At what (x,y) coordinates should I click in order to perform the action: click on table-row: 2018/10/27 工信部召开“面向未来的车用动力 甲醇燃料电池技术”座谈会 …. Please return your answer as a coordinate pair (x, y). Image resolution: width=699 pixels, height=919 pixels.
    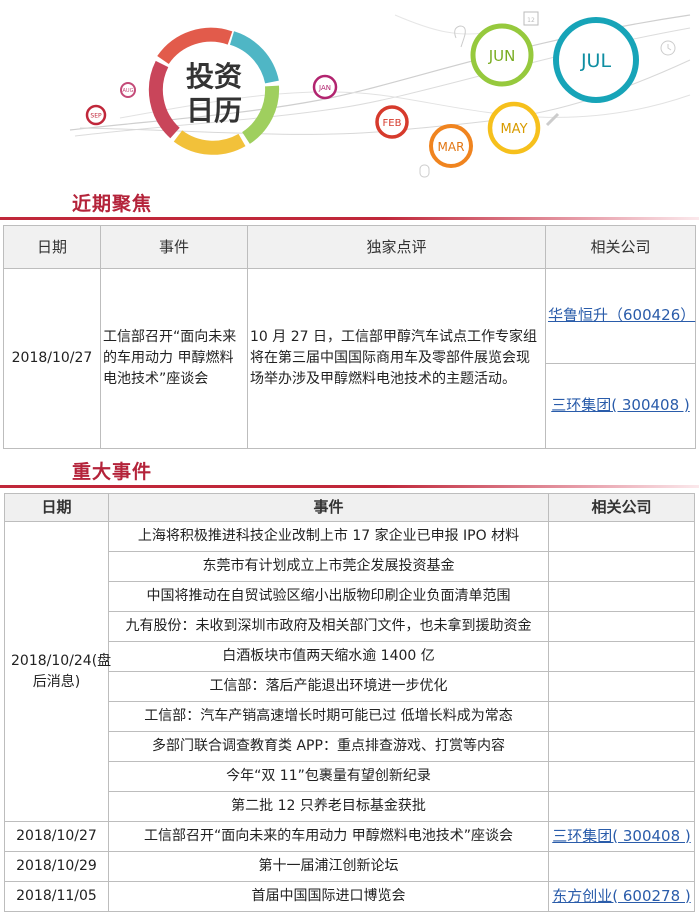
    Looking at the image, I should click on (349, 836).